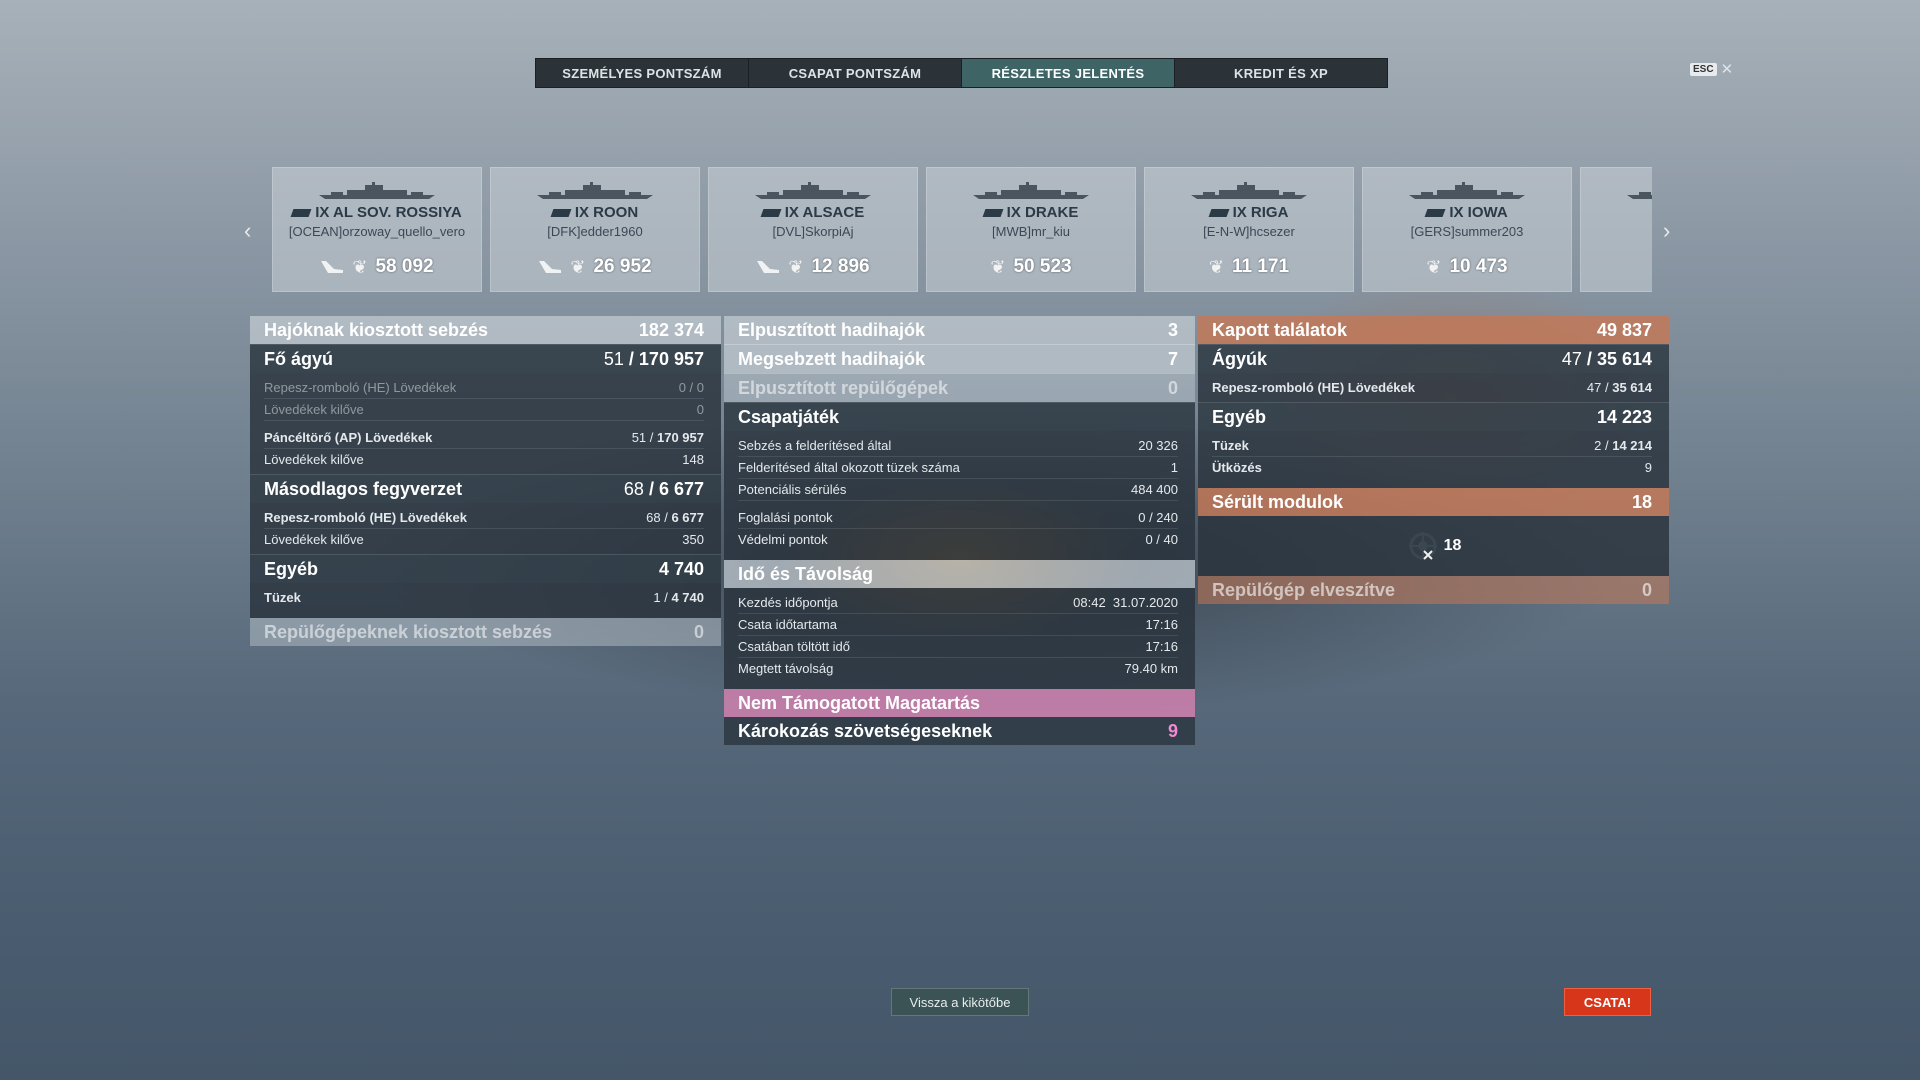 This screenshot has width=1920, height=1080. I want to click on start-time-label: Kezdés időpontja, so click(788, 602).